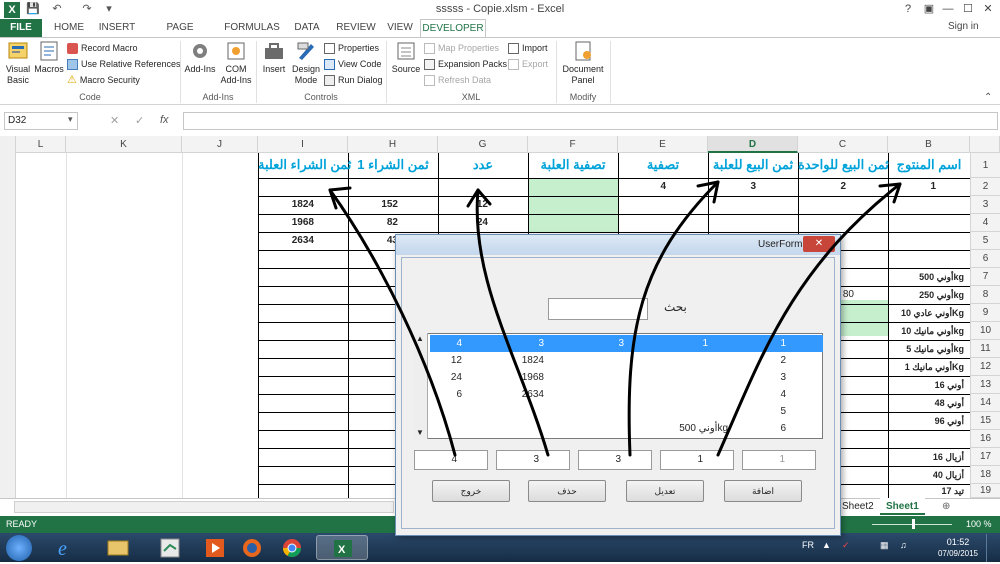 The height and width of the screenshot is (564, 1000). What do you see at coordinates (114, 120) in the screenshot?
I see `cancel-icon: ✕` at bounding box center [114, 120].